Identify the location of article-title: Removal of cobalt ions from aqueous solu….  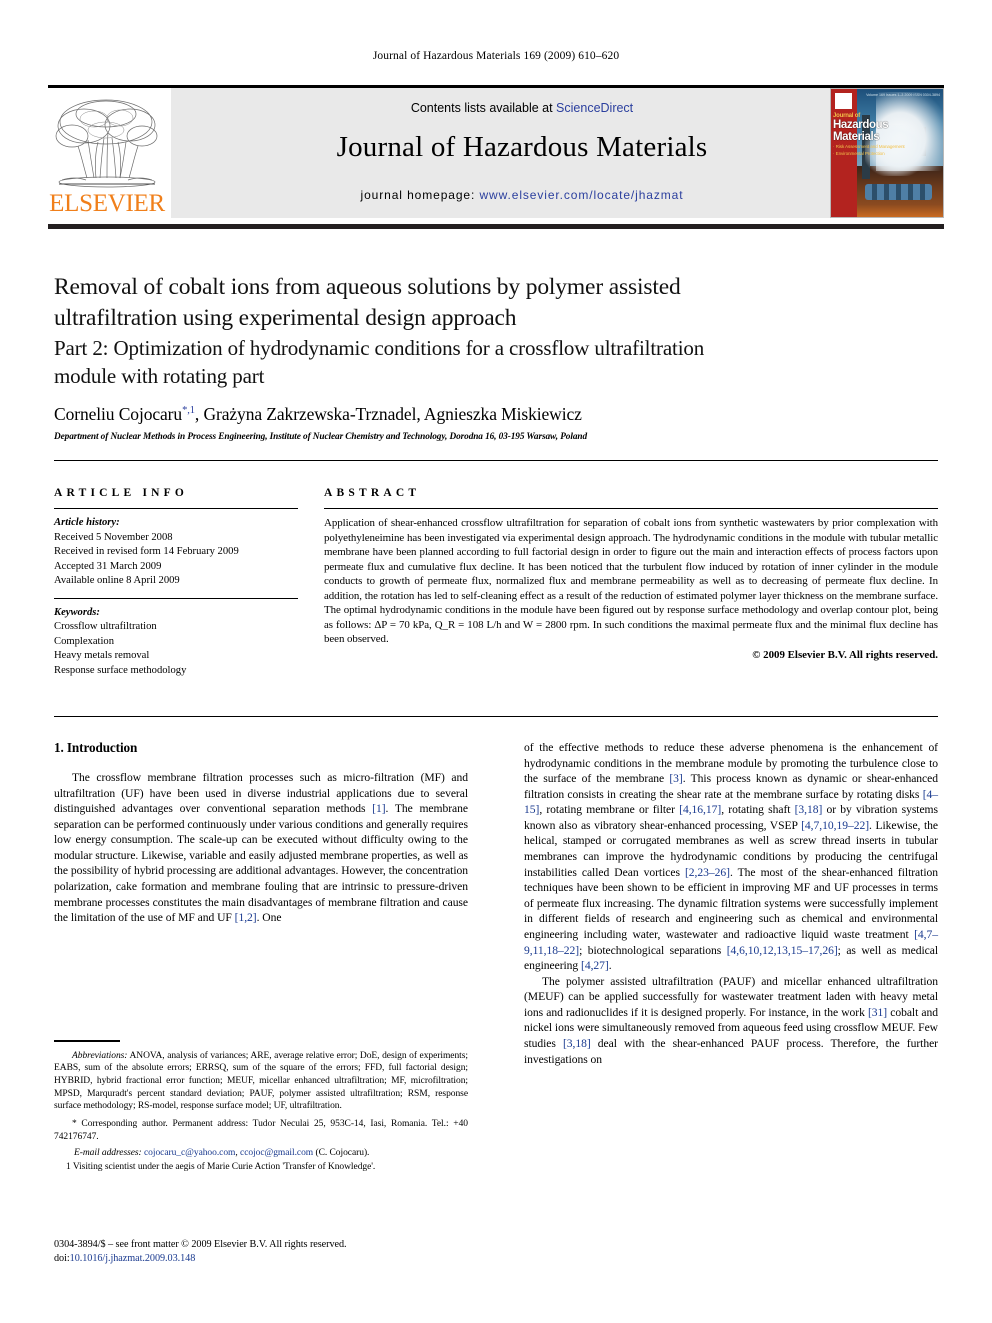
(496, 302).